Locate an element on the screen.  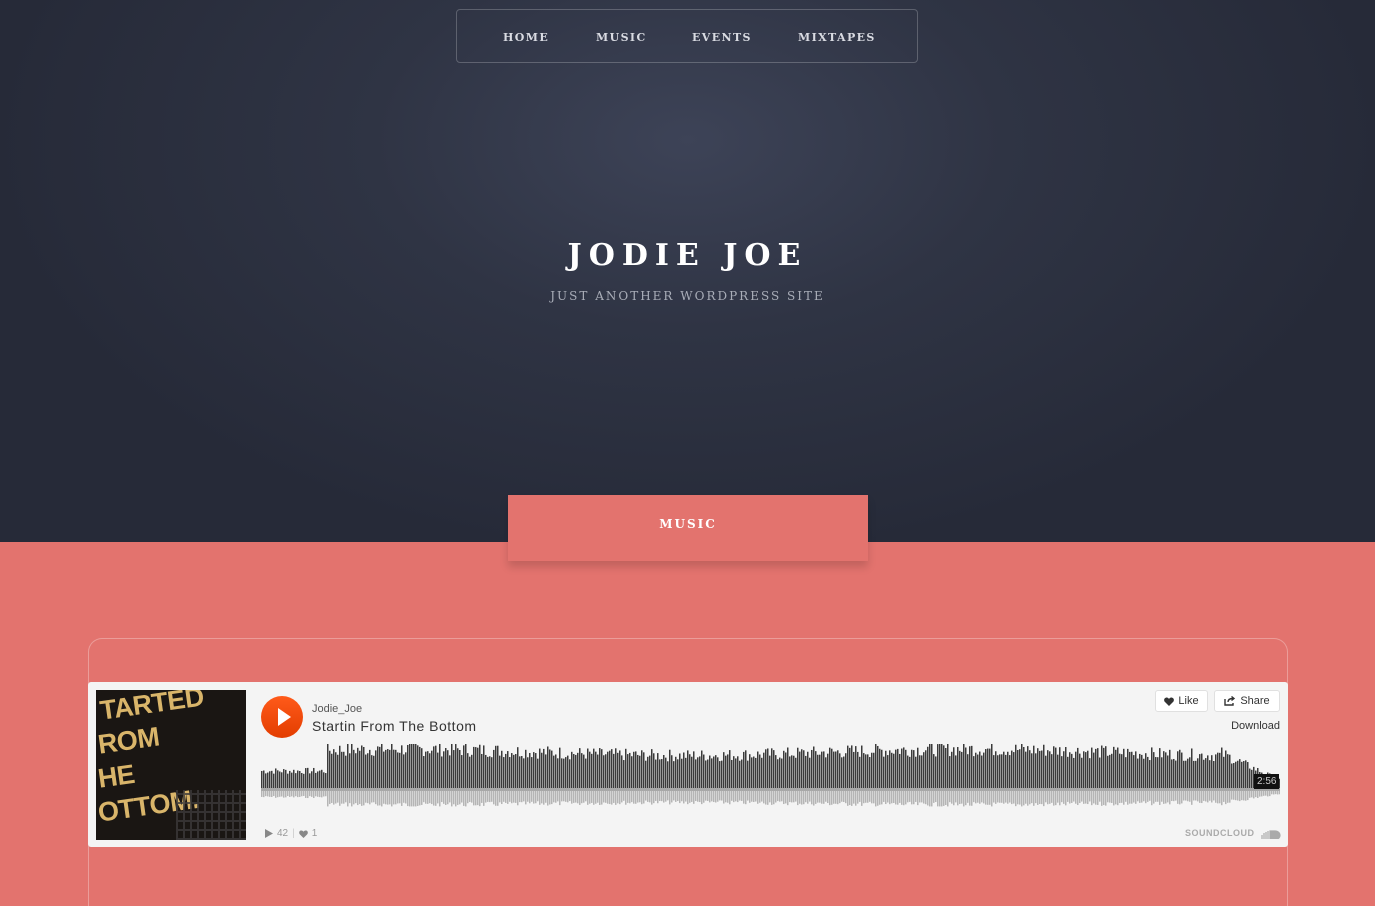
waveform is located at coordinates (770, 777).